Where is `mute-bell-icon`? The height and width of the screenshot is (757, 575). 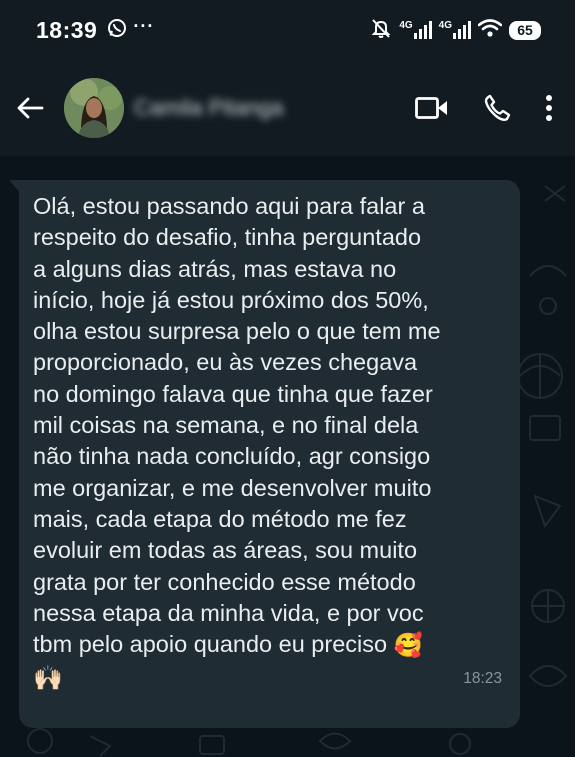 mute-bell-icon is located at coordinates (381, 30).